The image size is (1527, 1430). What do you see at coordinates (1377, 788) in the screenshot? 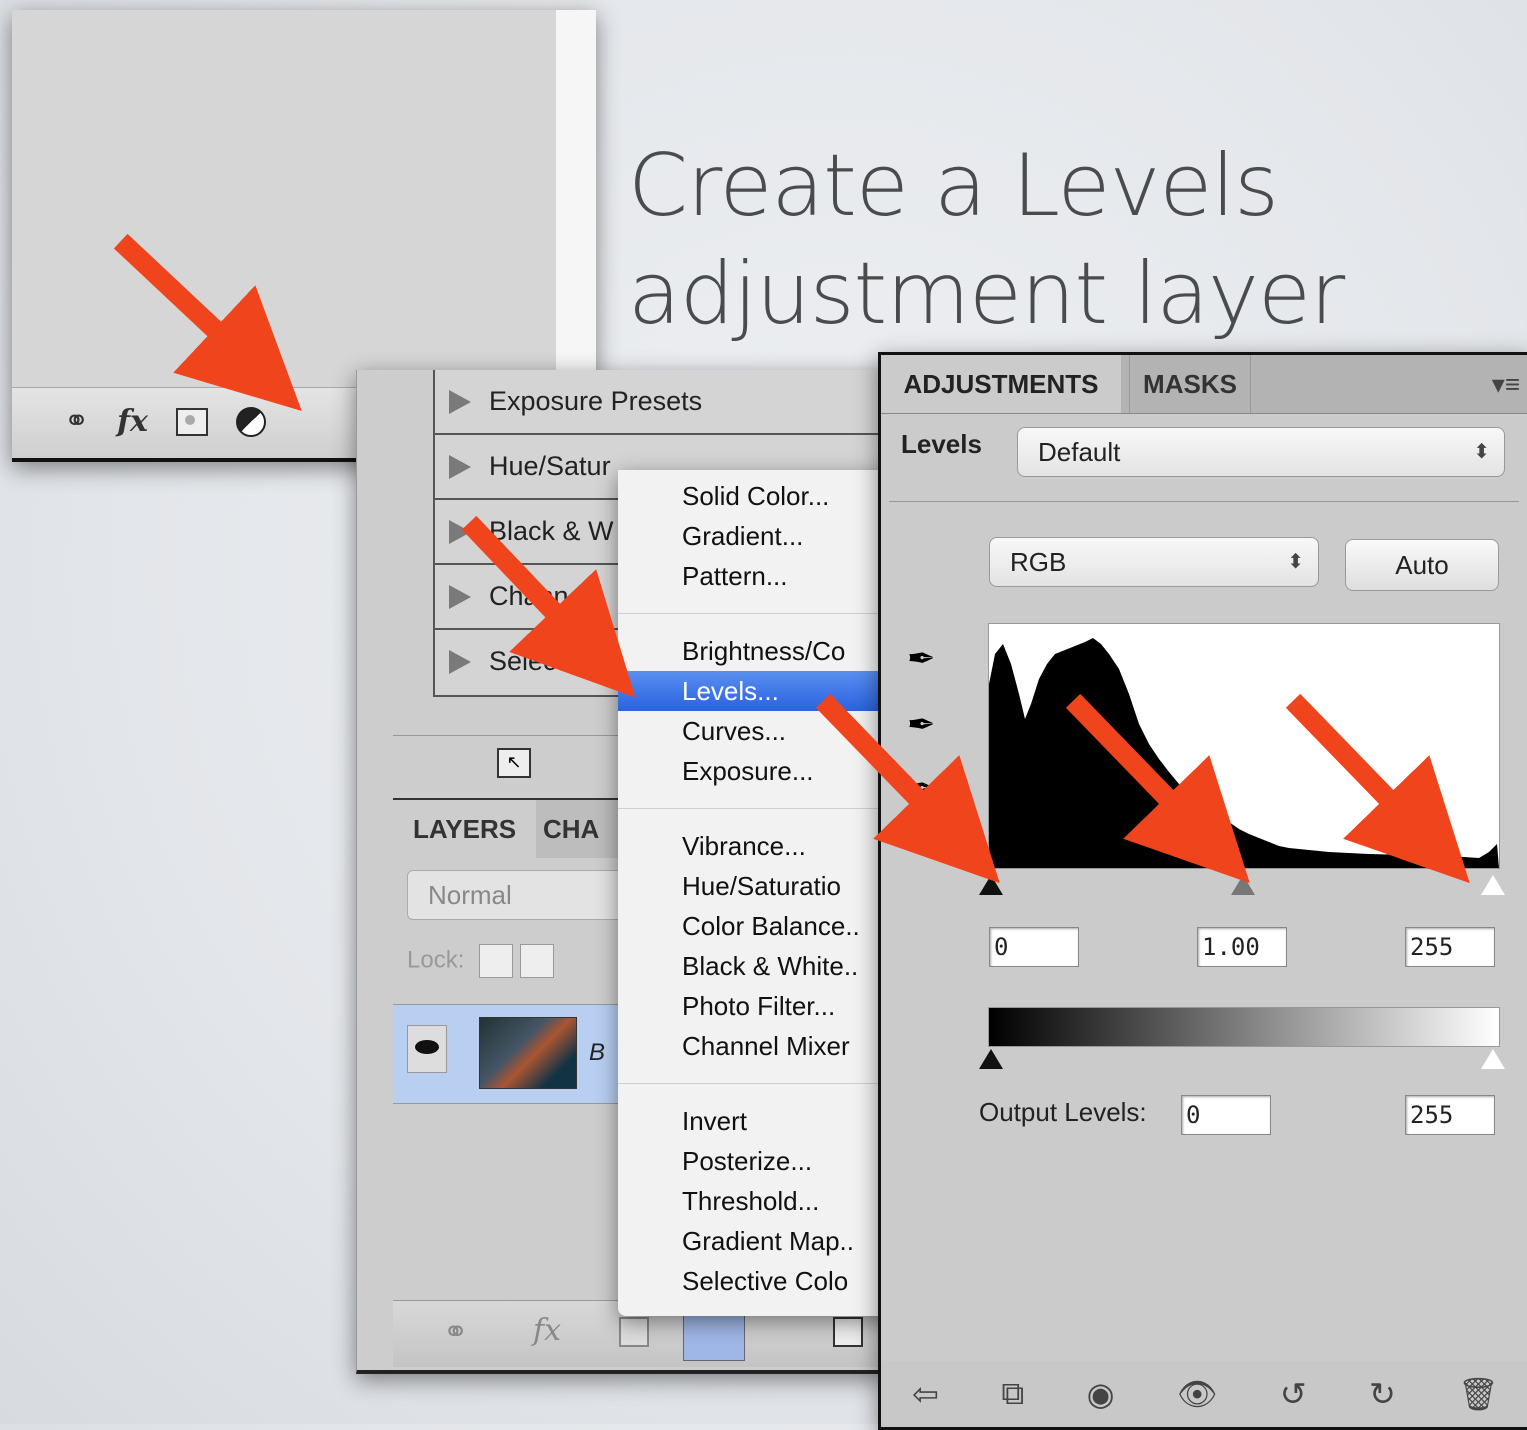
I see `arrow-to-white-slider` at bounding box center [1377, 788].